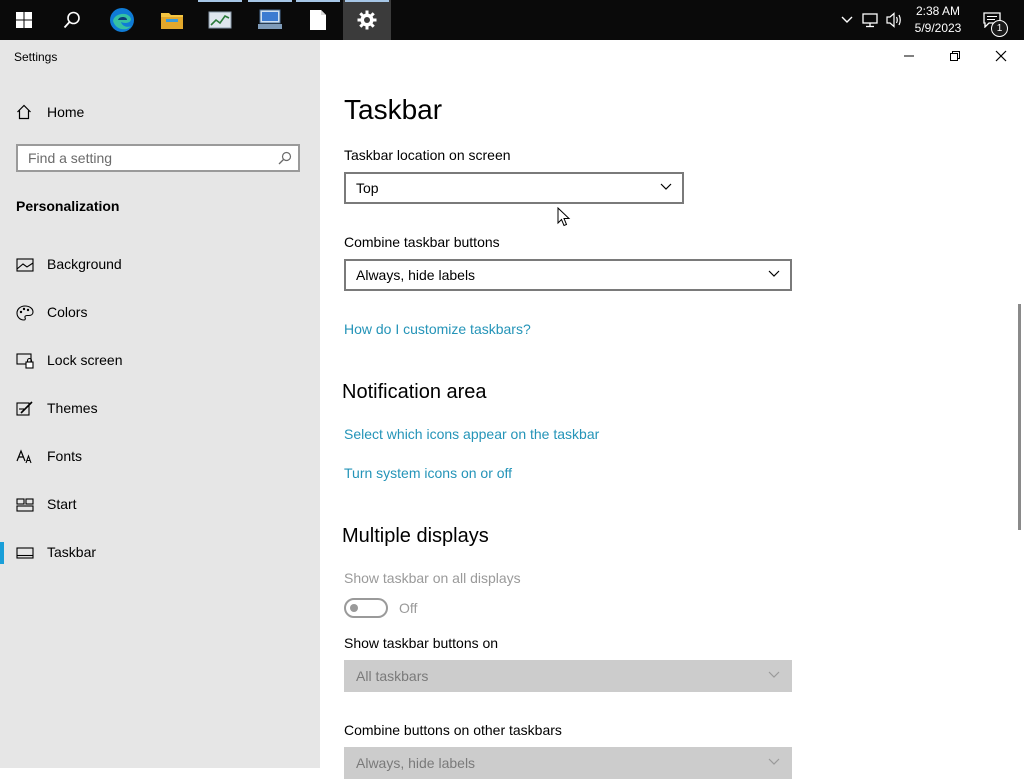 The image size is (1024, 779). I want to click on task-manager-taskbar-button, so click(220, 20).